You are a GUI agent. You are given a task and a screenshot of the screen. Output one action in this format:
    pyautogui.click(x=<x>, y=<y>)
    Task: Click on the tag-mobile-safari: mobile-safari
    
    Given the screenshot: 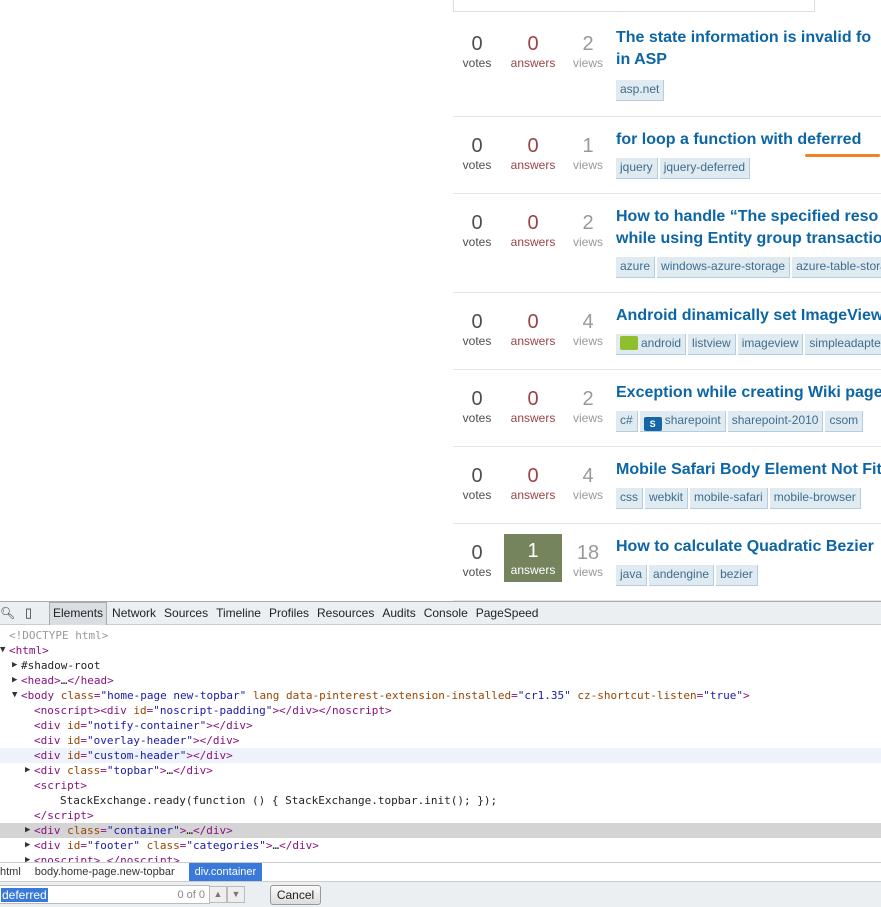 What is the action you would take?
    pyautogui.click(x=729, y=498)
    